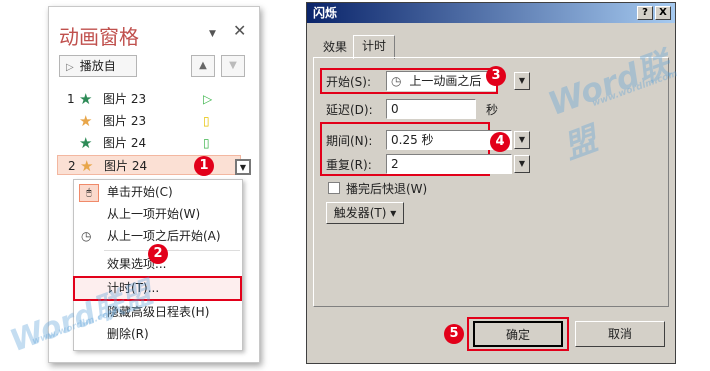 This screenshot has height=371, width=710. Describe the element at coordinates (500, 142) in the screenshot. I see `callout-4: 4` at that location.